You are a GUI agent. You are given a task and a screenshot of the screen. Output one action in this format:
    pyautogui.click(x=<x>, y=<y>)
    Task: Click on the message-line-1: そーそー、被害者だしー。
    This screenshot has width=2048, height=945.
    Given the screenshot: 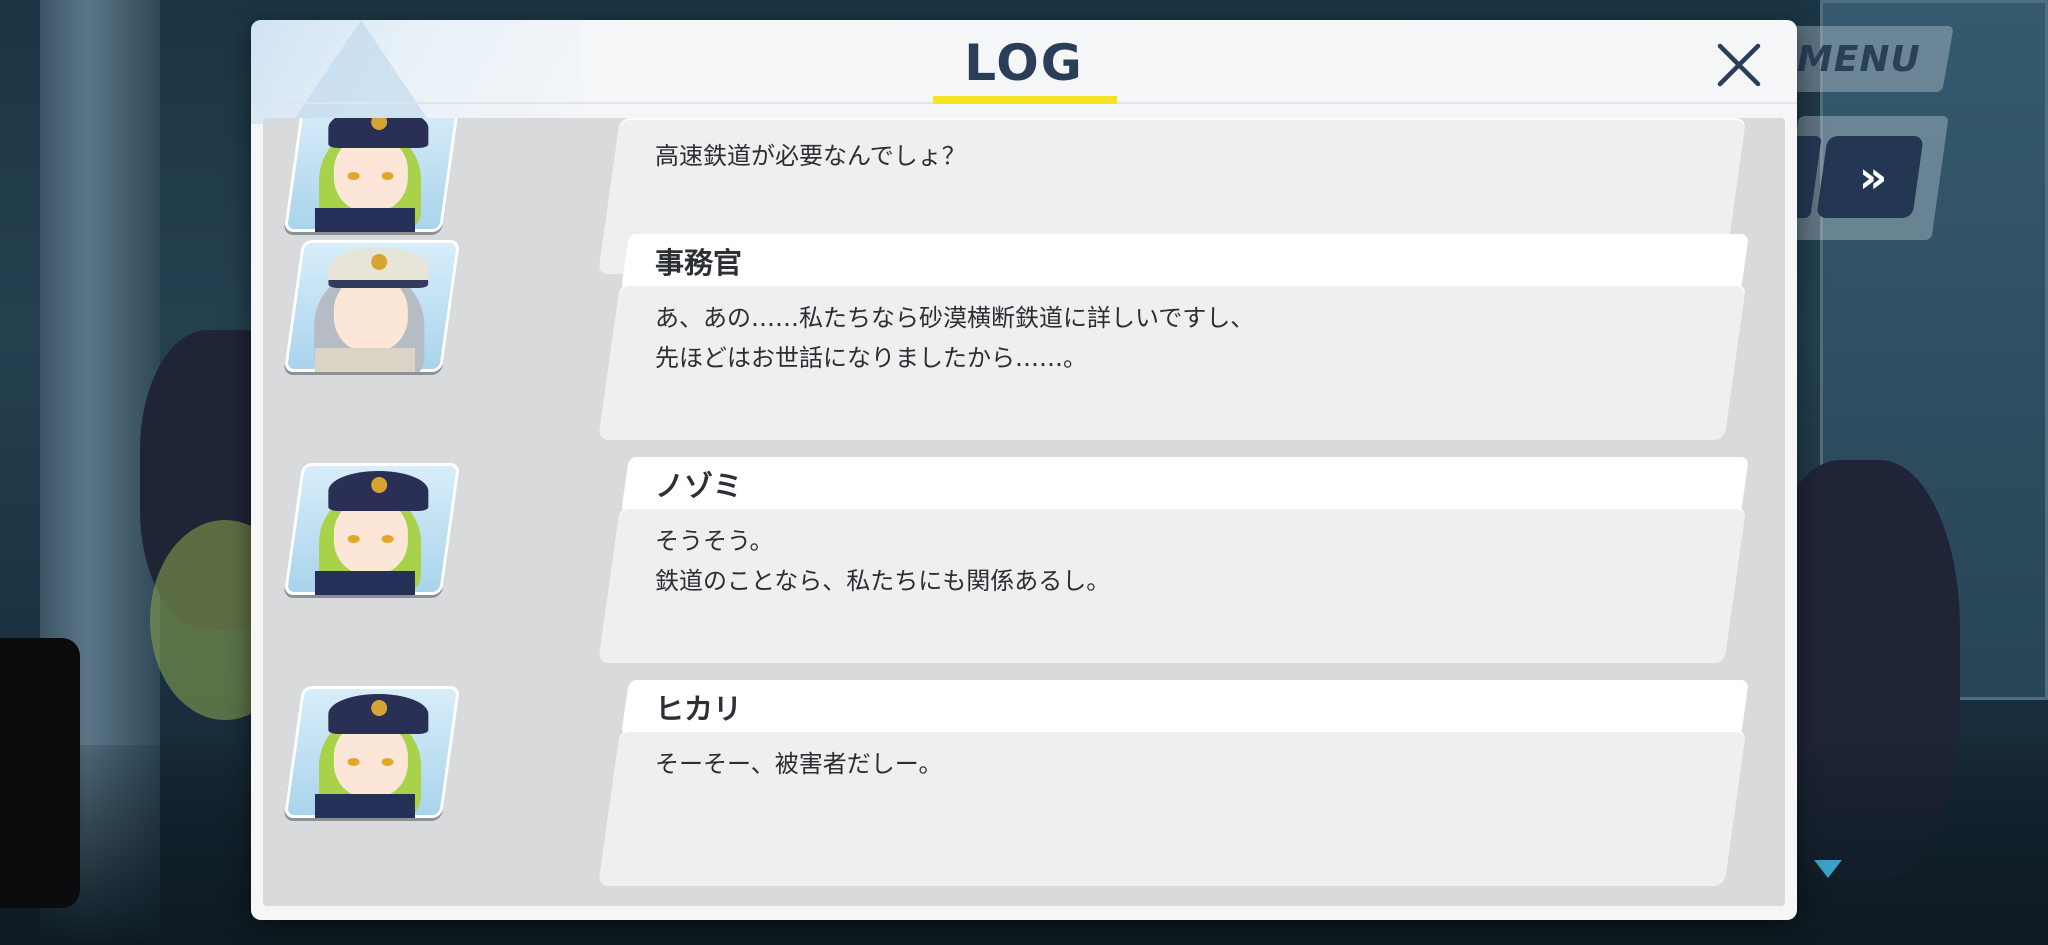 What is the action you would take?
    pyautogui.click(x=799, y=764)
    